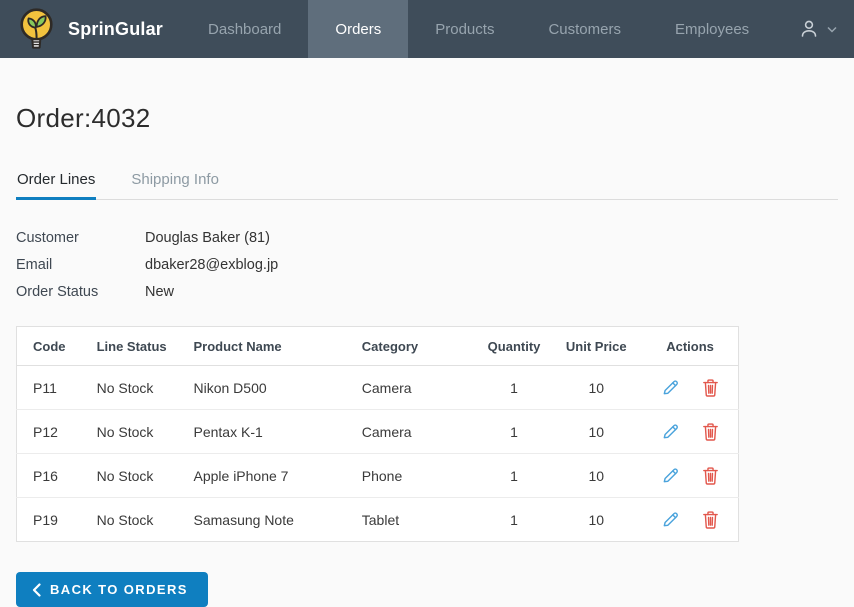  What do you see at coordinates (267, 387) in the screenshot?
I see `cell-product-name: Nikon D500` at bounding box center [267, 387].